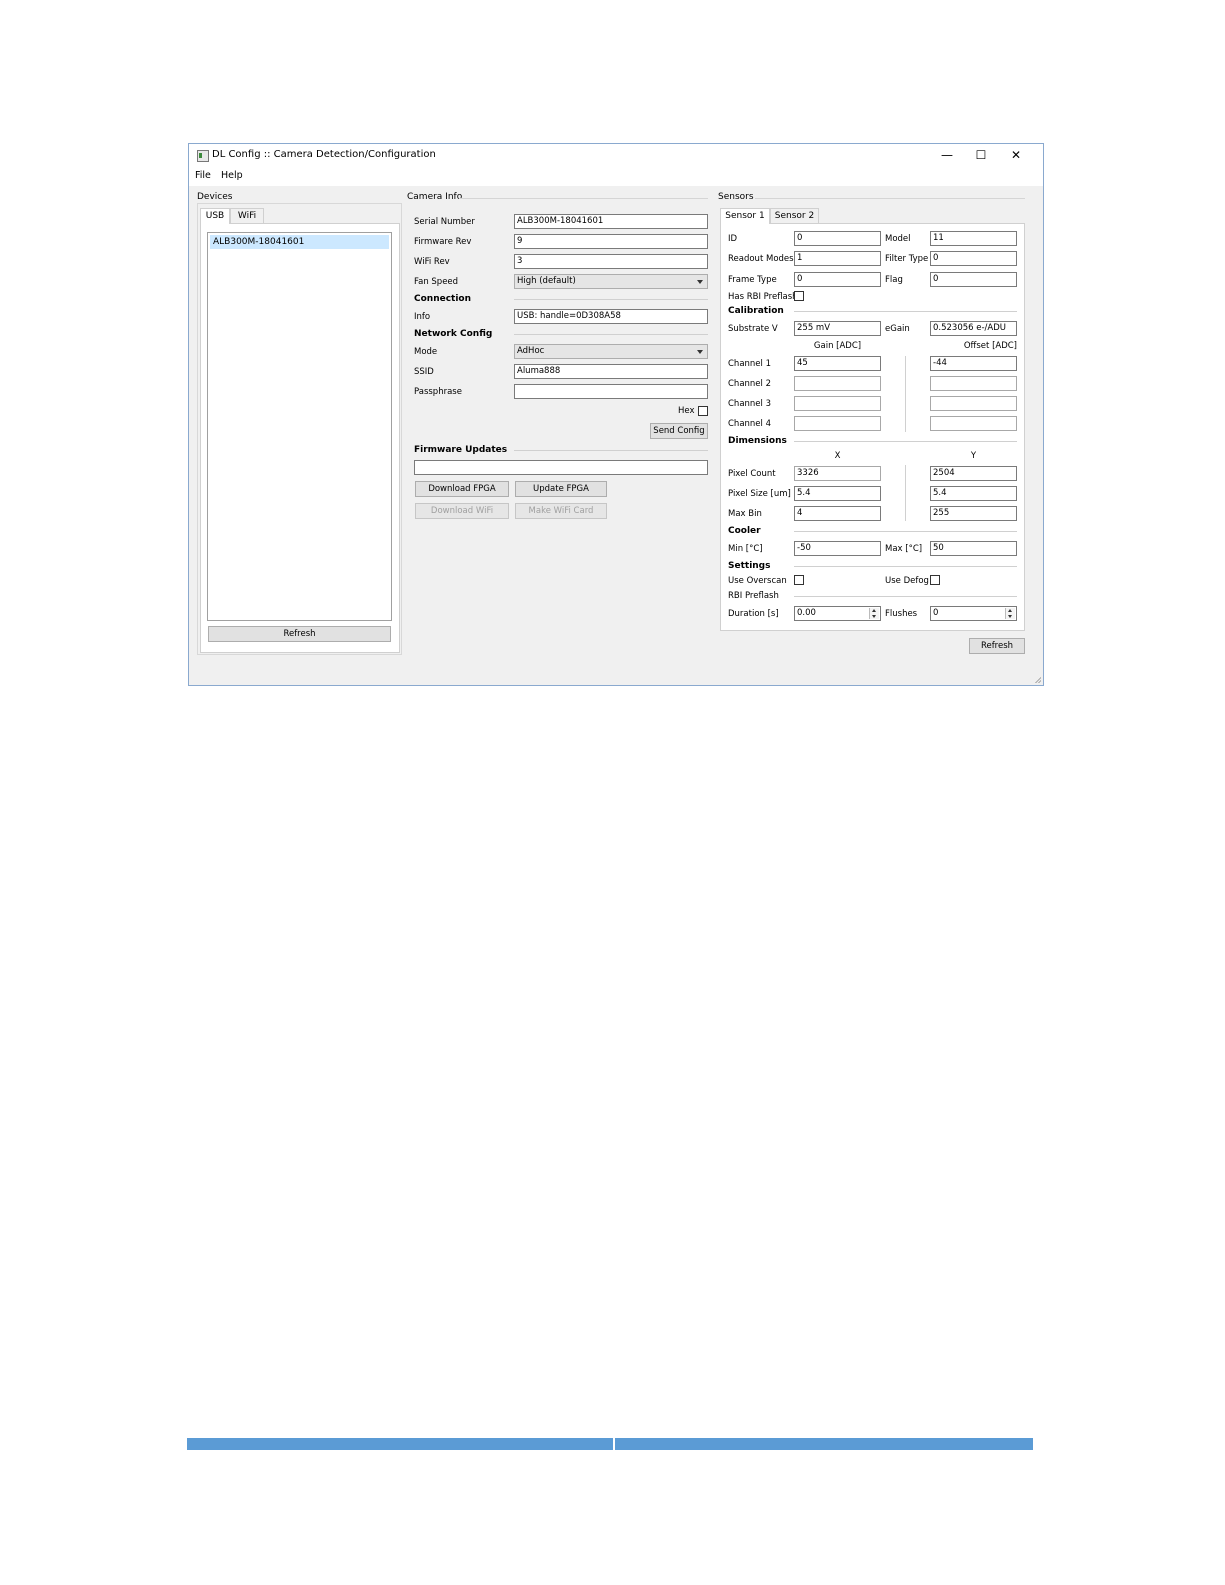 This screenshot has height=1585, width=1225. Describe the element at coordinates (837, 258) in the screenshot. I see `readout-modes-field: 1` at that location.